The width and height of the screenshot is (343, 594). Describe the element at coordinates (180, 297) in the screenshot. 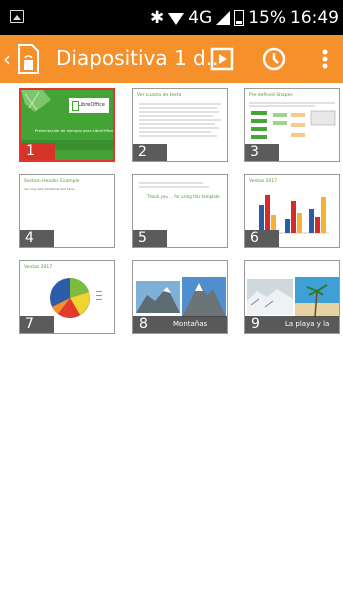

I see `slide-thumbnail-8: 8 Montañas` at that location.